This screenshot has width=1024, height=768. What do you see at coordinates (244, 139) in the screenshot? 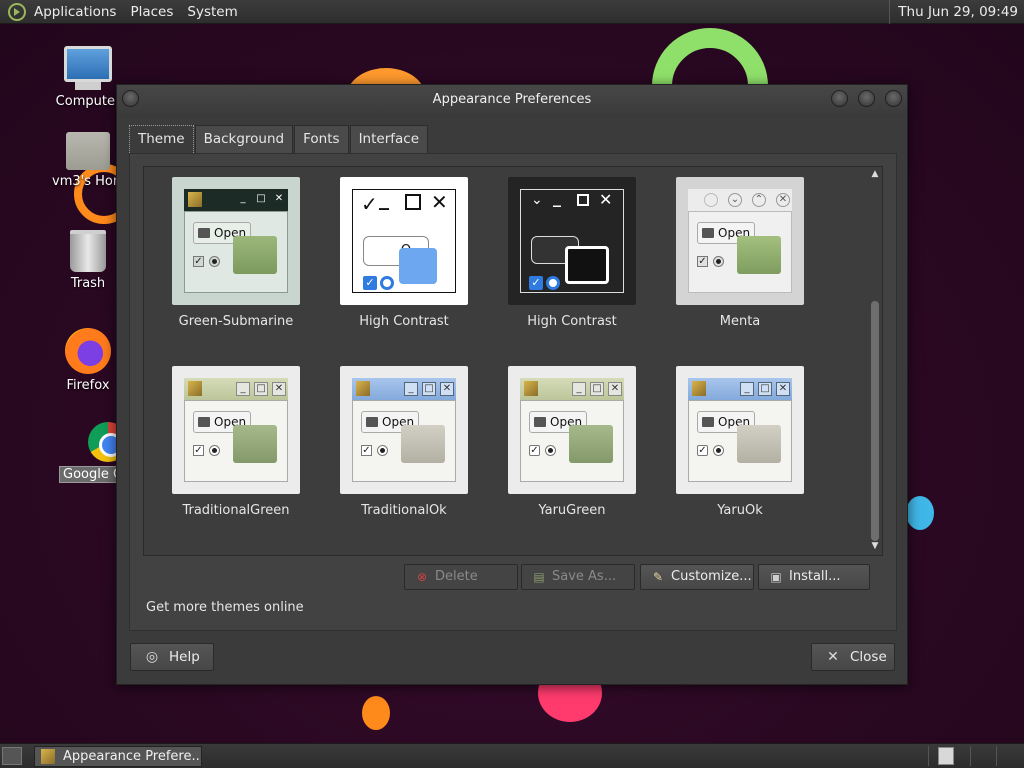
I see `tab-background: Background` at bounding box center [244, 139].